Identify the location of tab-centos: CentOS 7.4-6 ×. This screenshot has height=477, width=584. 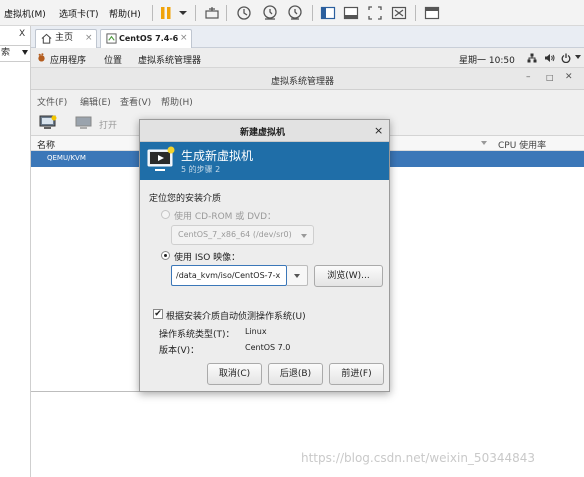
(146, 38).